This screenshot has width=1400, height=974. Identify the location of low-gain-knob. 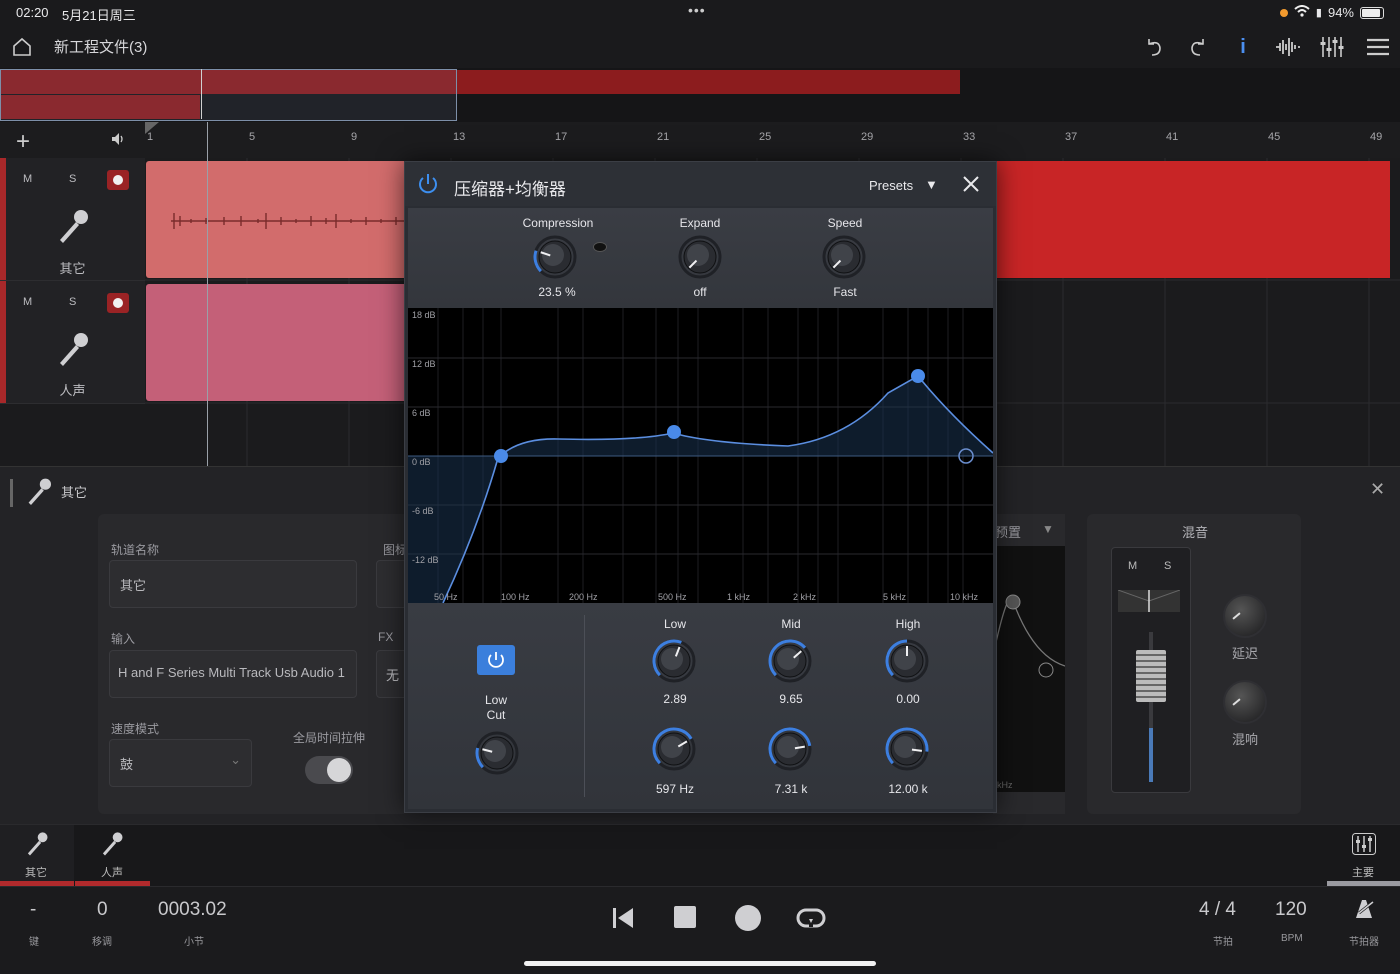
(674, 663).